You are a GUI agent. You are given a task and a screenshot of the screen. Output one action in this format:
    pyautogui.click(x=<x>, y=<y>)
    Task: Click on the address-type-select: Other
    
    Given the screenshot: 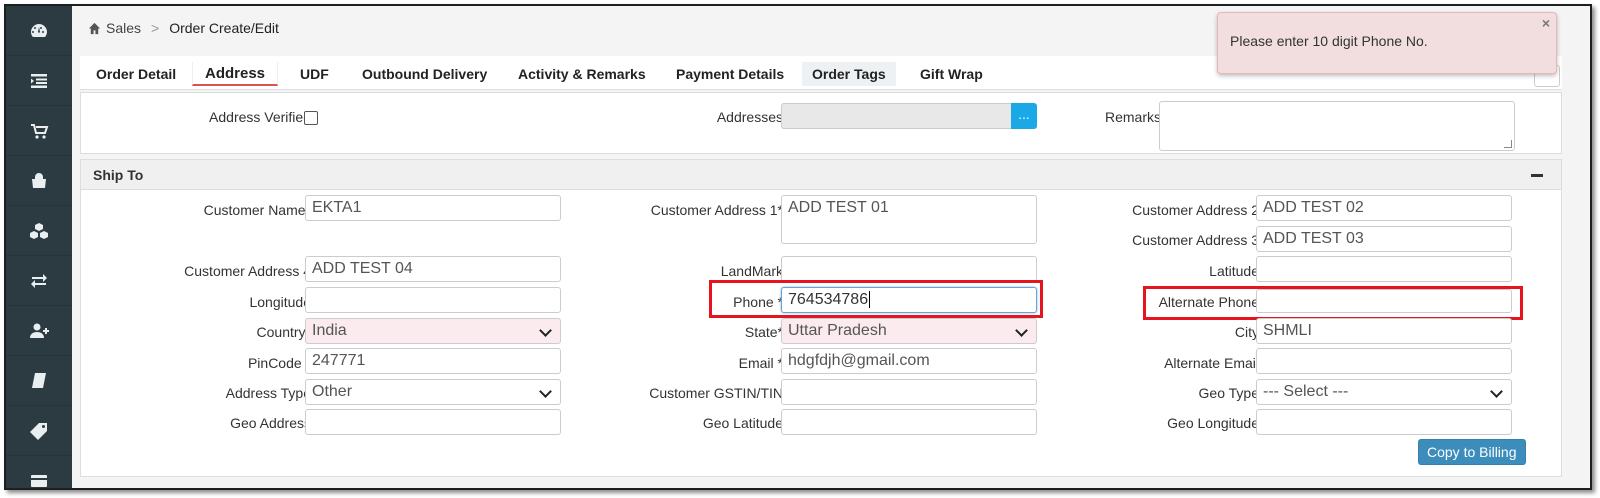 What is the action you would take?
    pyautogui.click(x=433, y=392)
    